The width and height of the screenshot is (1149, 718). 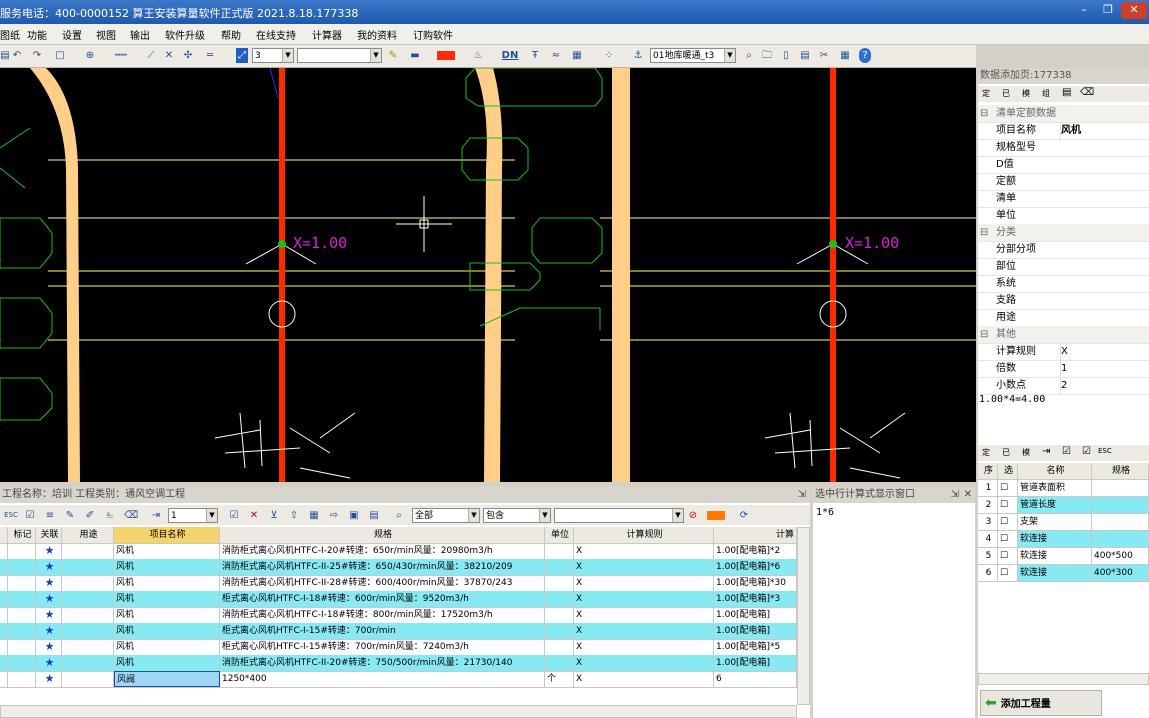 What do you see at coordinates (1041, 703) in the screenshot?
I see `add-quantity-button: ⬅ 添加工程量` at bounding box center [1041, 703].